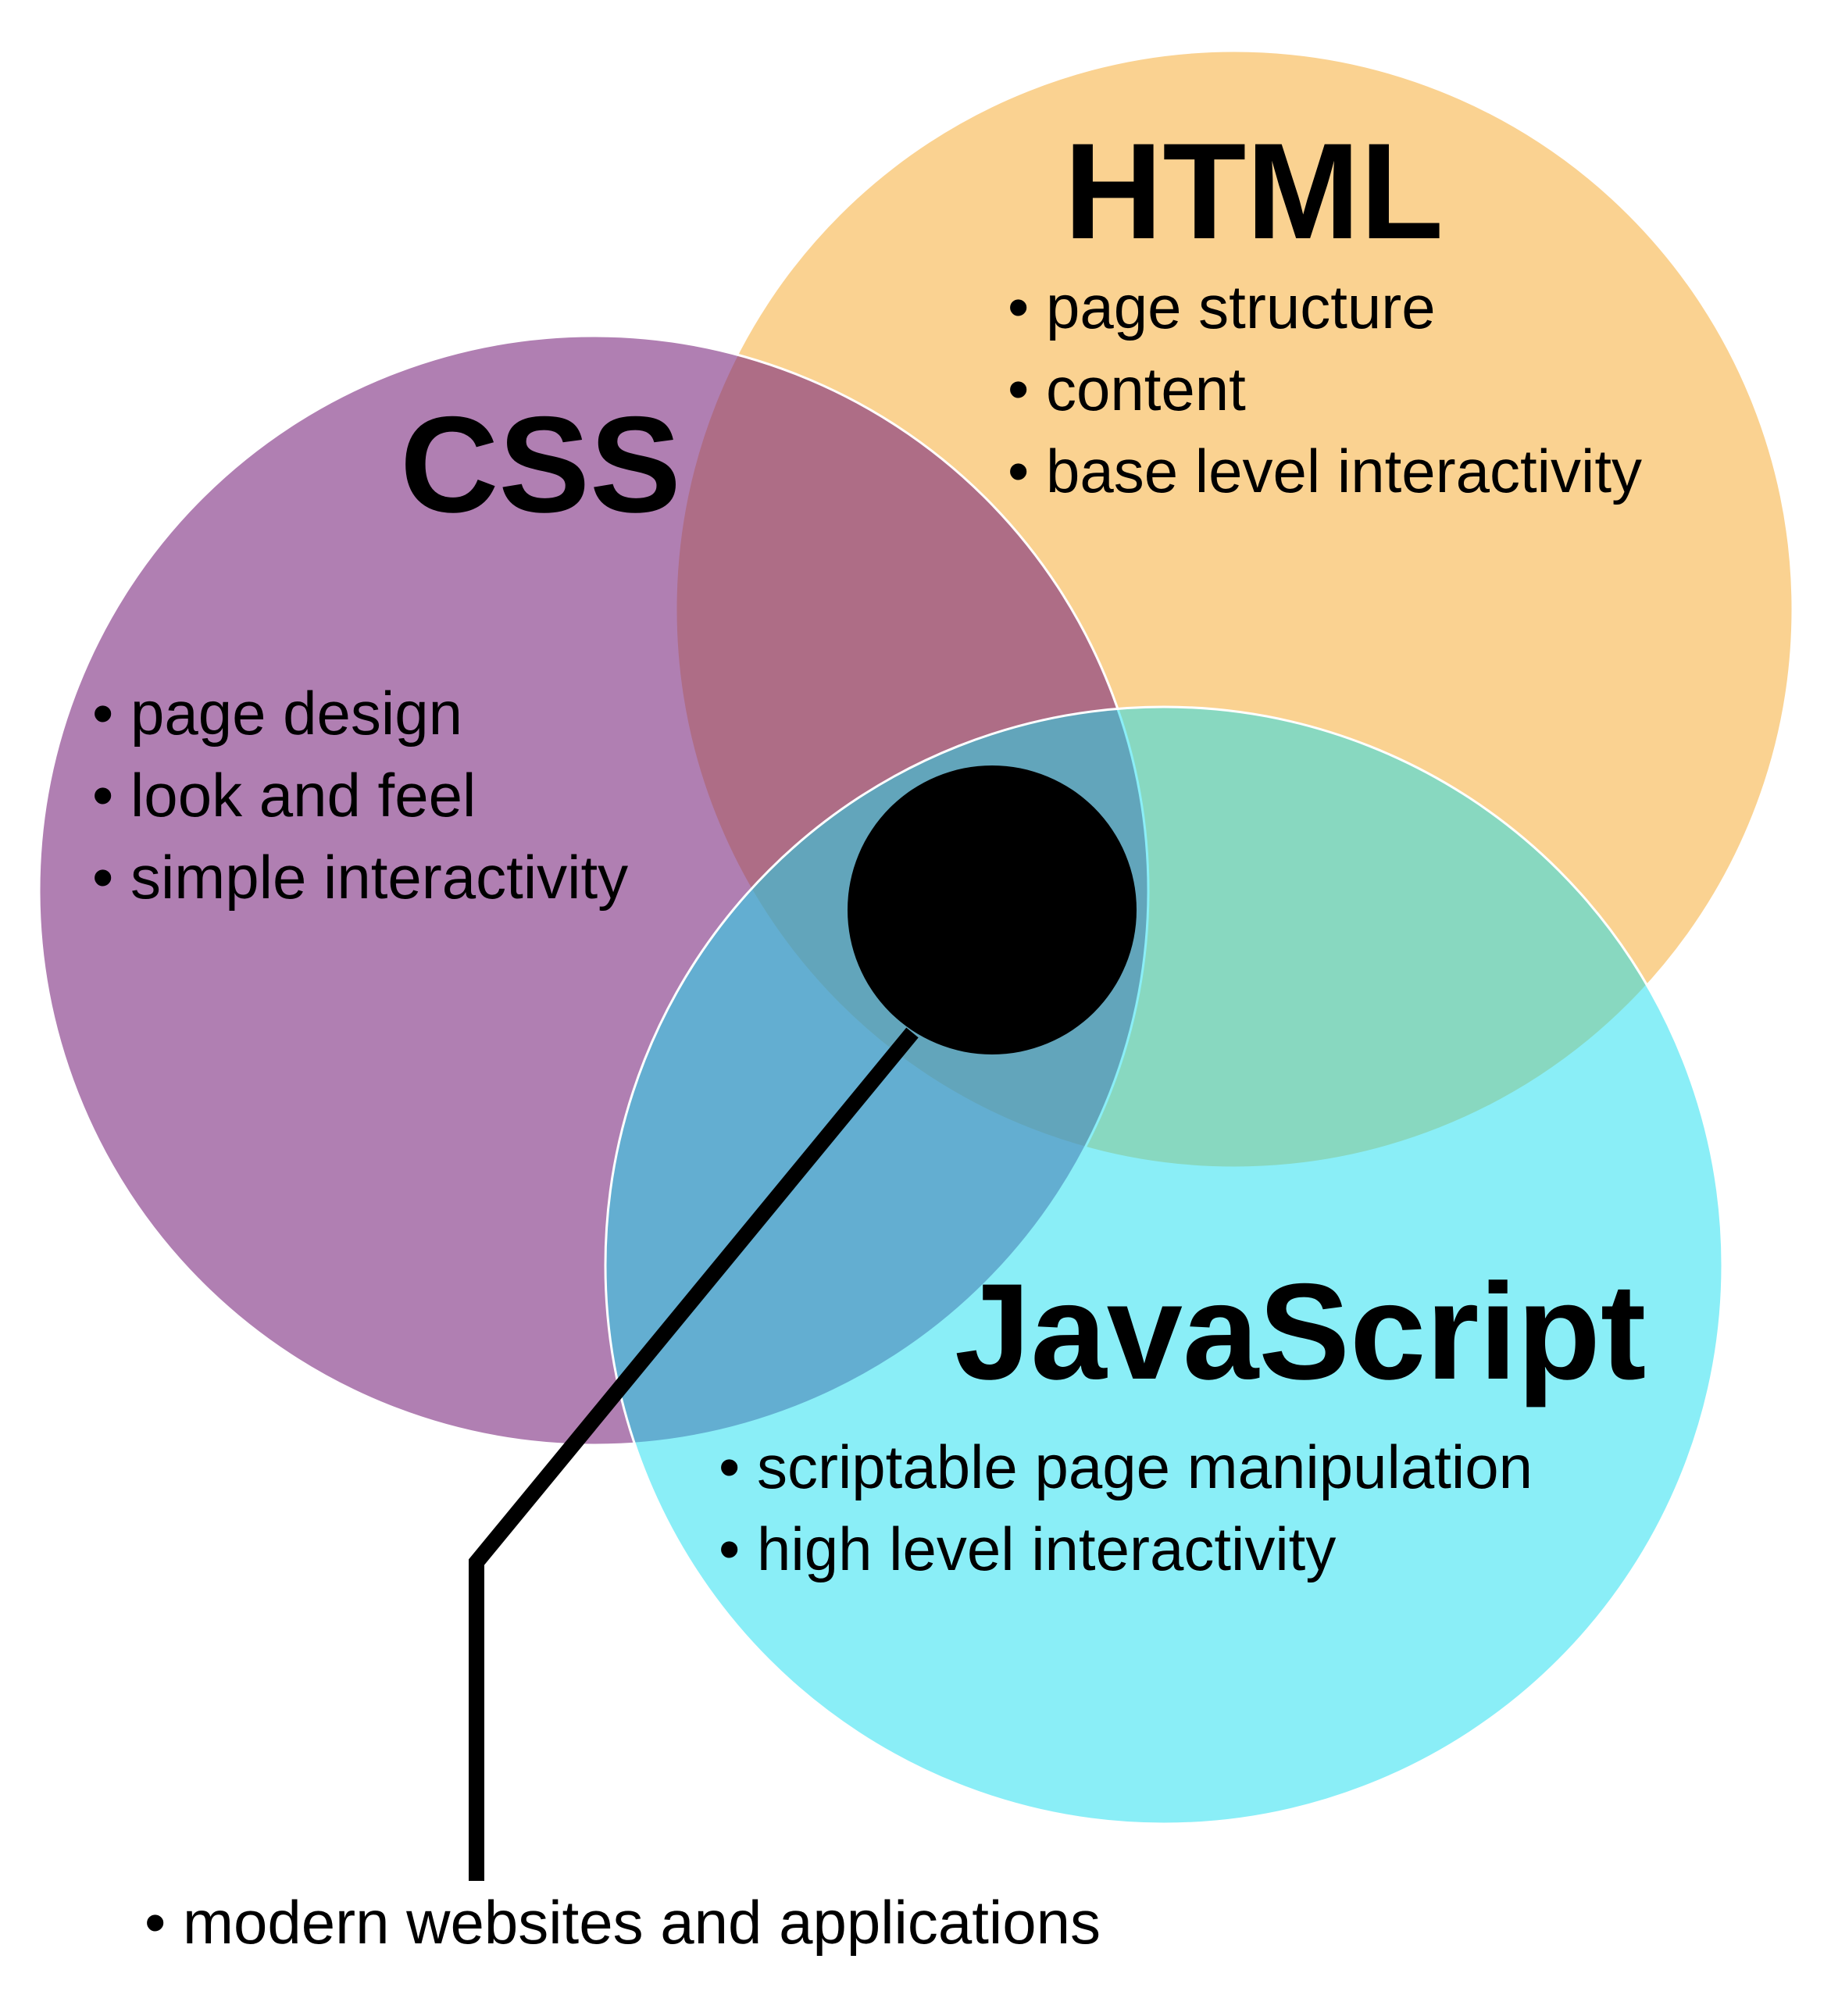 The image size is (1831, 2016). What do you see at coordinates (1325, 471) in the screenshot?
I see `html-item-3: • base level interactivity` at bounding box center [1325, 471].